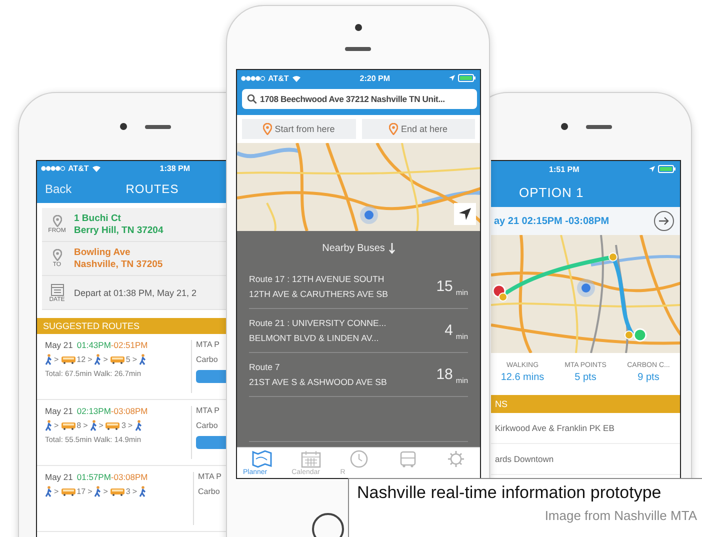  What do you see at coordinates (262, 459) in the screenshot?
I see `map-icon` at bounding box center [262, 459].